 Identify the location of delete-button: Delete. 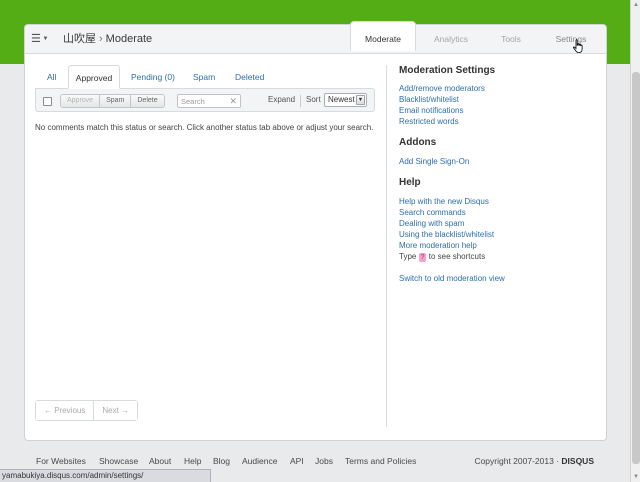
(147, 101).